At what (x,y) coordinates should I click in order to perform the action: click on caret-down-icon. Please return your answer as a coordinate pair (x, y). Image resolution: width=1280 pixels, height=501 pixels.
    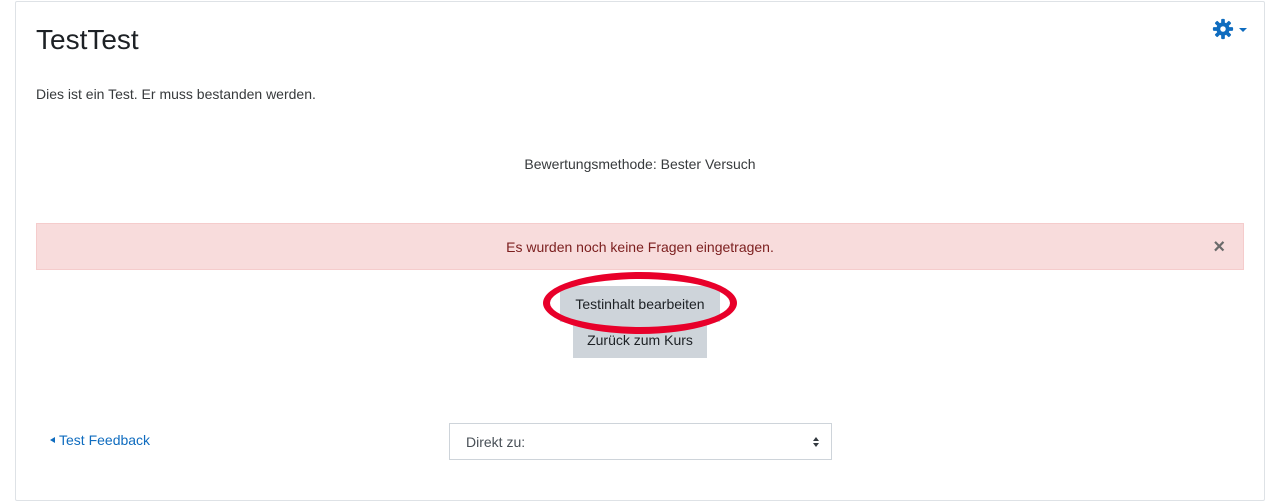
    Looking at the image, I should click on (1243, 30).